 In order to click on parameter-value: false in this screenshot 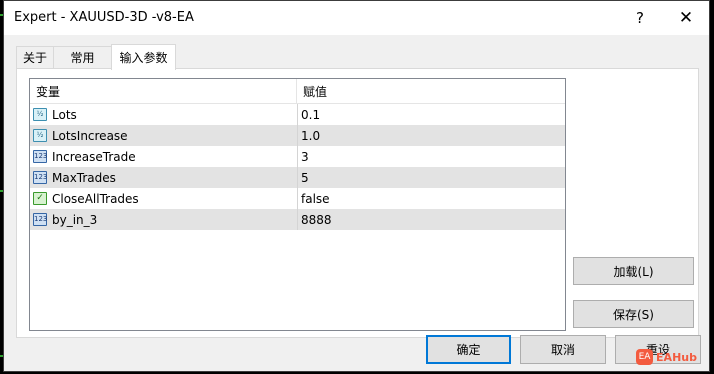, I will do `click(431, 198)`.